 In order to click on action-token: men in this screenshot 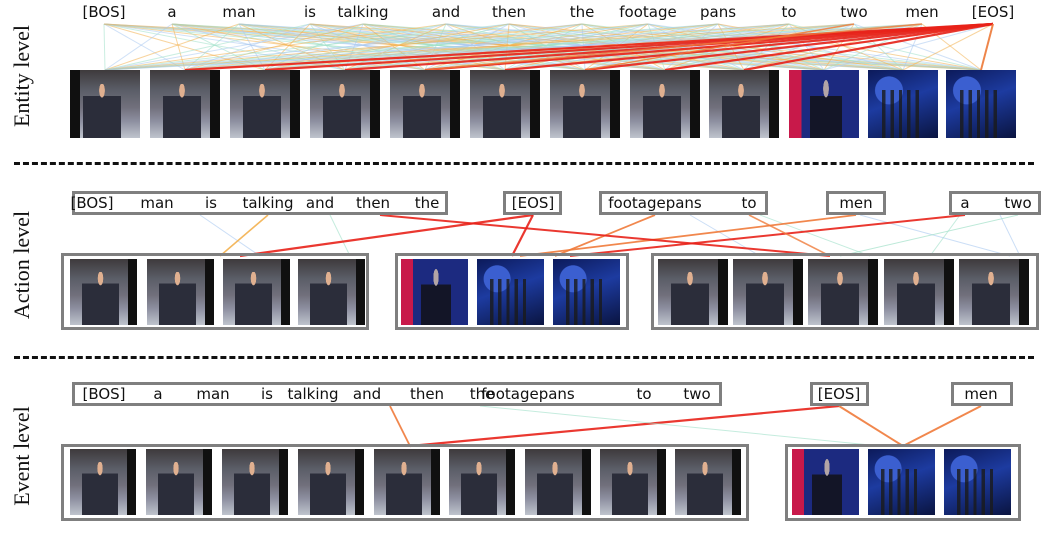, I will do `click(856, 203)`.